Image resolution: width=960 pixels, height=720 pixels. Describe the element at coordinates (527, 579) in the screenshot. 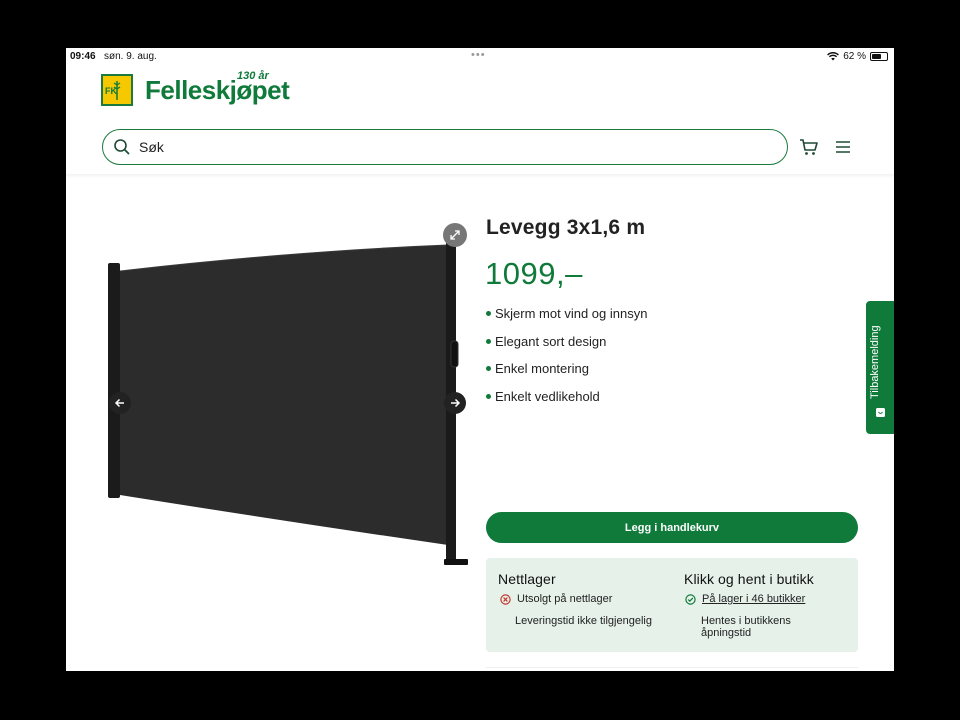

I see `online-stock-title: Nettlager` at that location.